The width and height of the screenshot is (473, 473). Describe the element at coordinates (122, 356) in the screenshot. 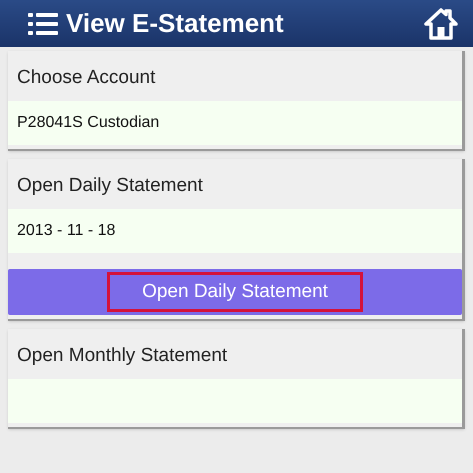

I see `section-label: Open Monthly Statement` at that location.